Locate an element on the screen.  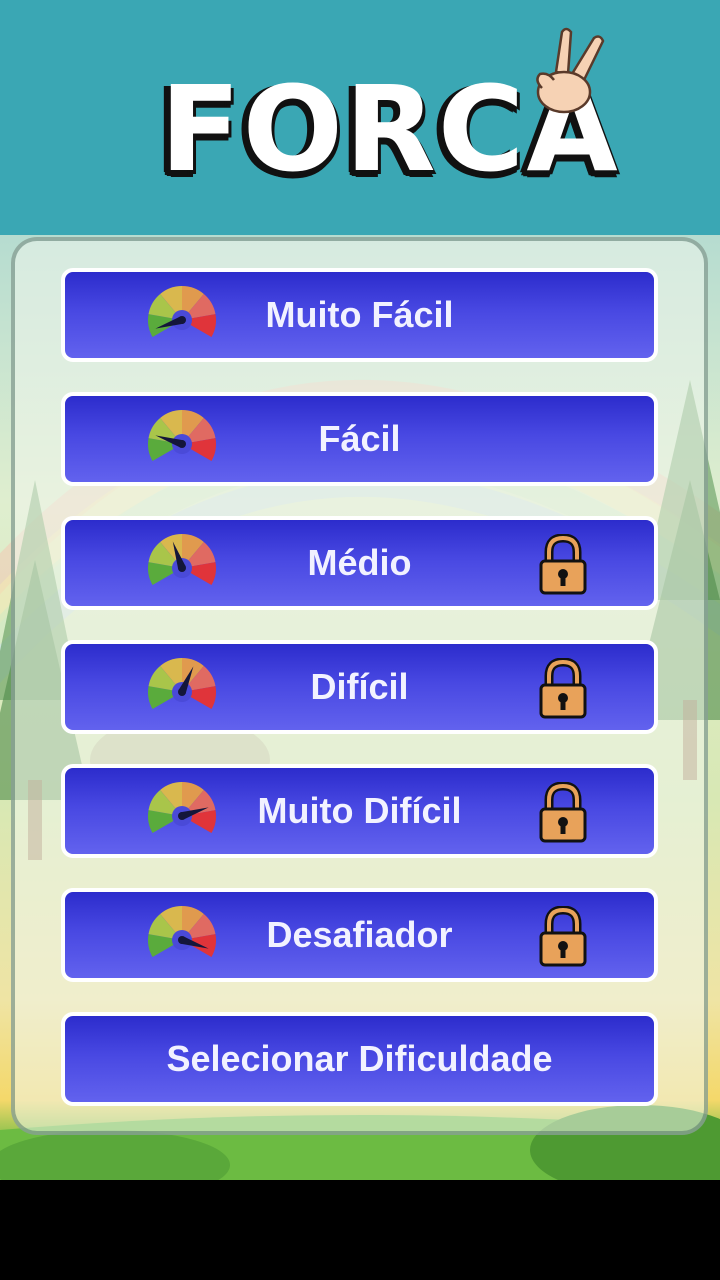
difficulty-button-muito-facil: Muito Fácil is located at coordinates (359, 315).